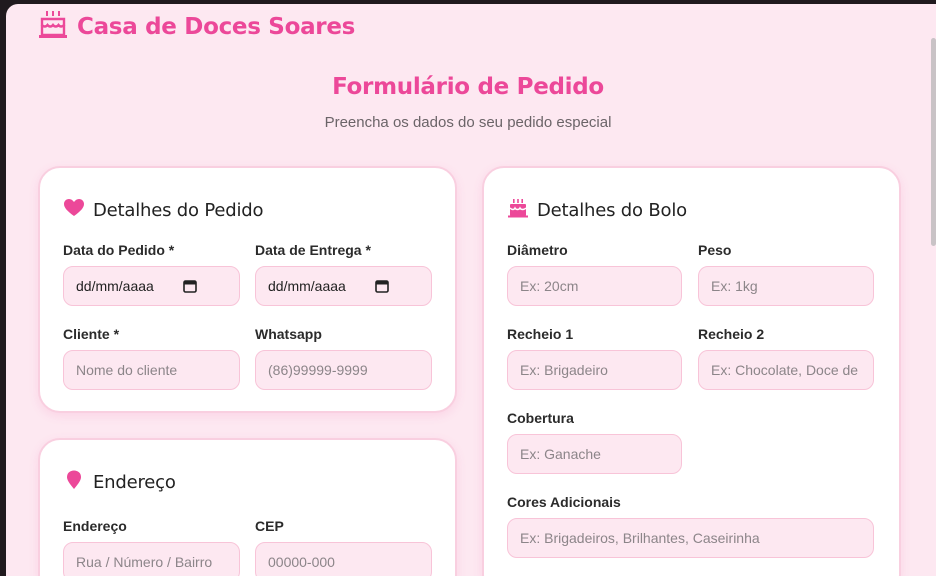  I want to click on order-details-heading: Detalhes do Pedido, so click(178, 210).